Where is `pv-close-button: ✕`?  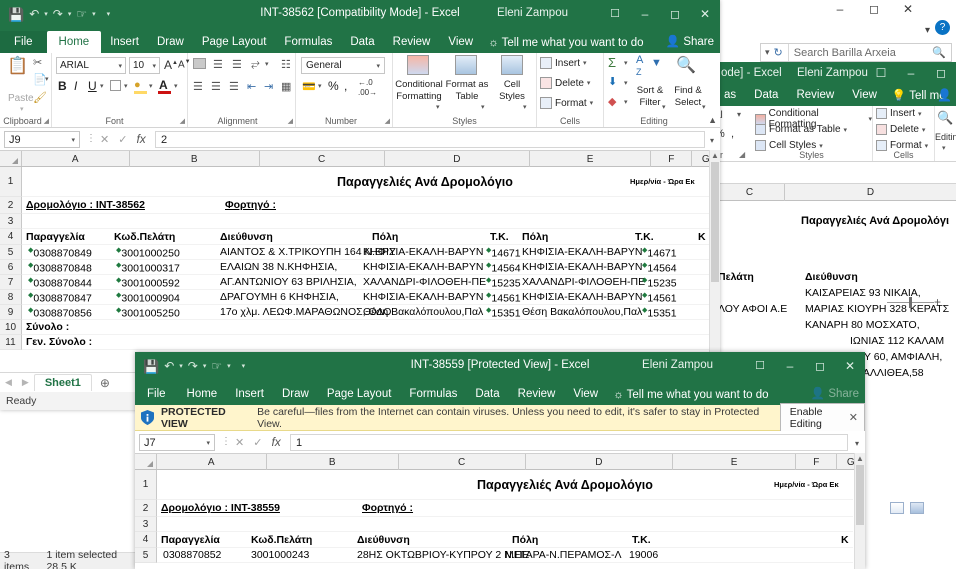
pv-close-button: ✕ is located at coordinates (850, 366).